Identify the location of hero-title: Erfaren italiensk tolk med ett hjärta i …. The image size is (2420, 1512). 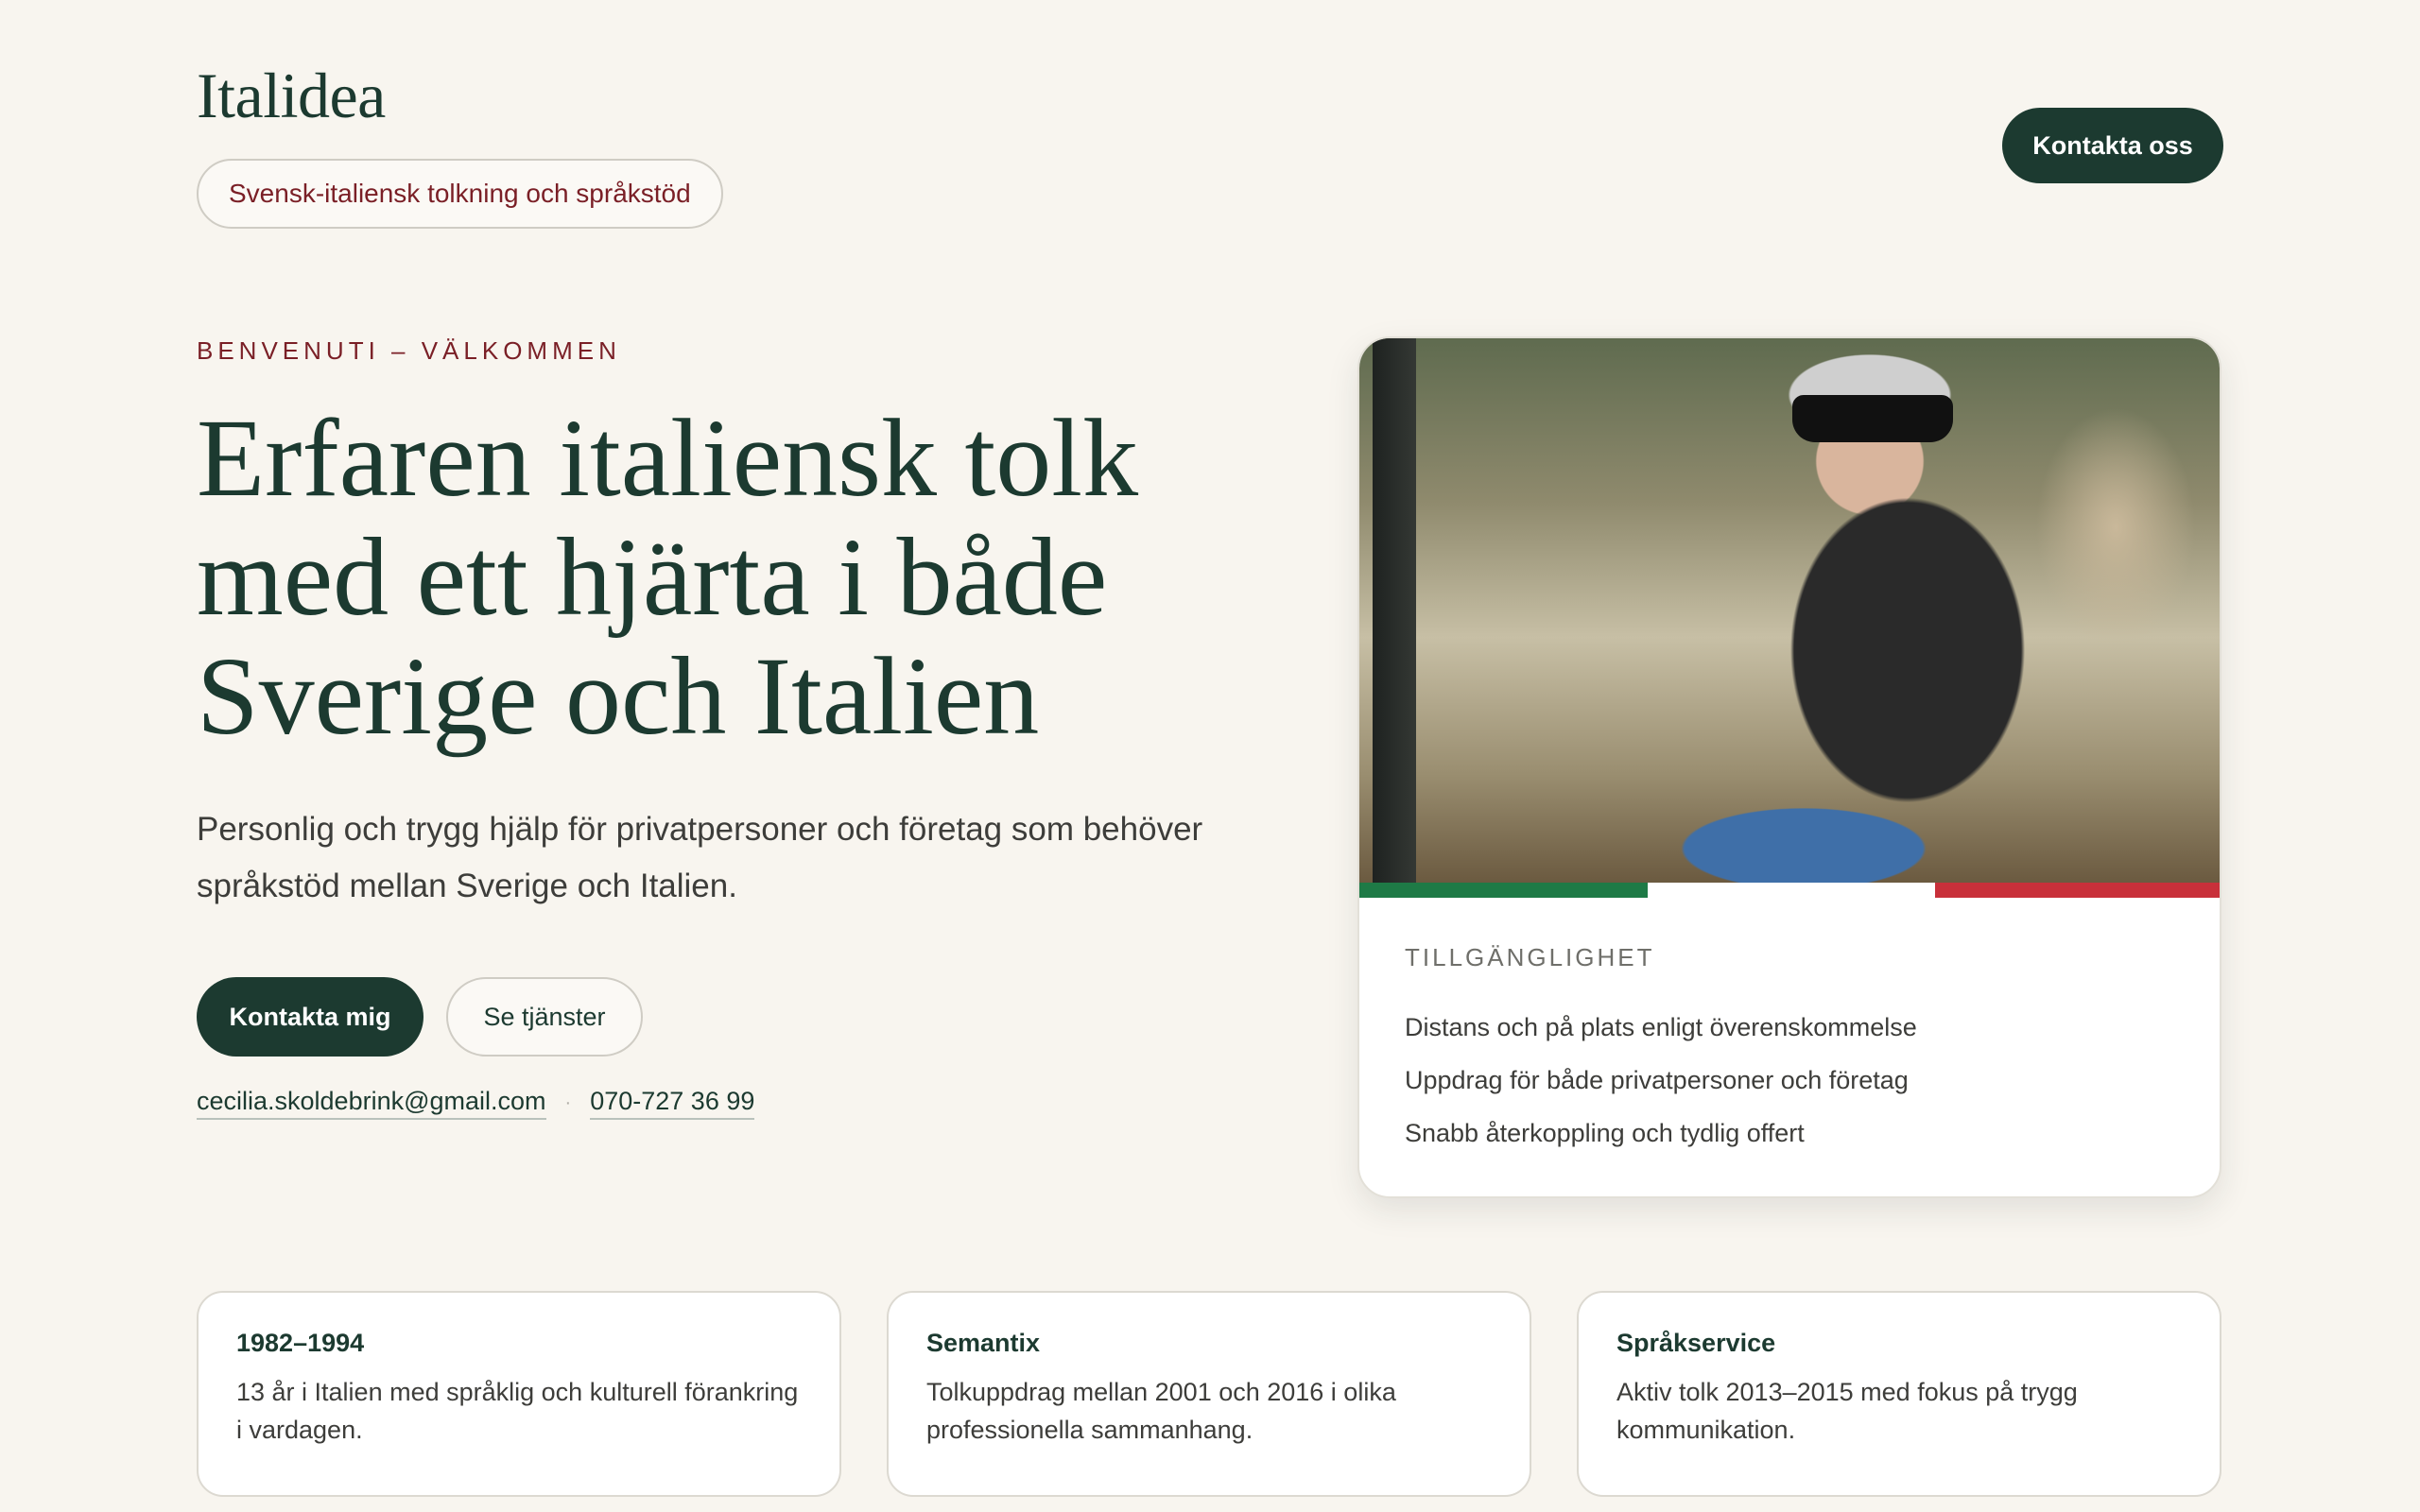
(668, 577).